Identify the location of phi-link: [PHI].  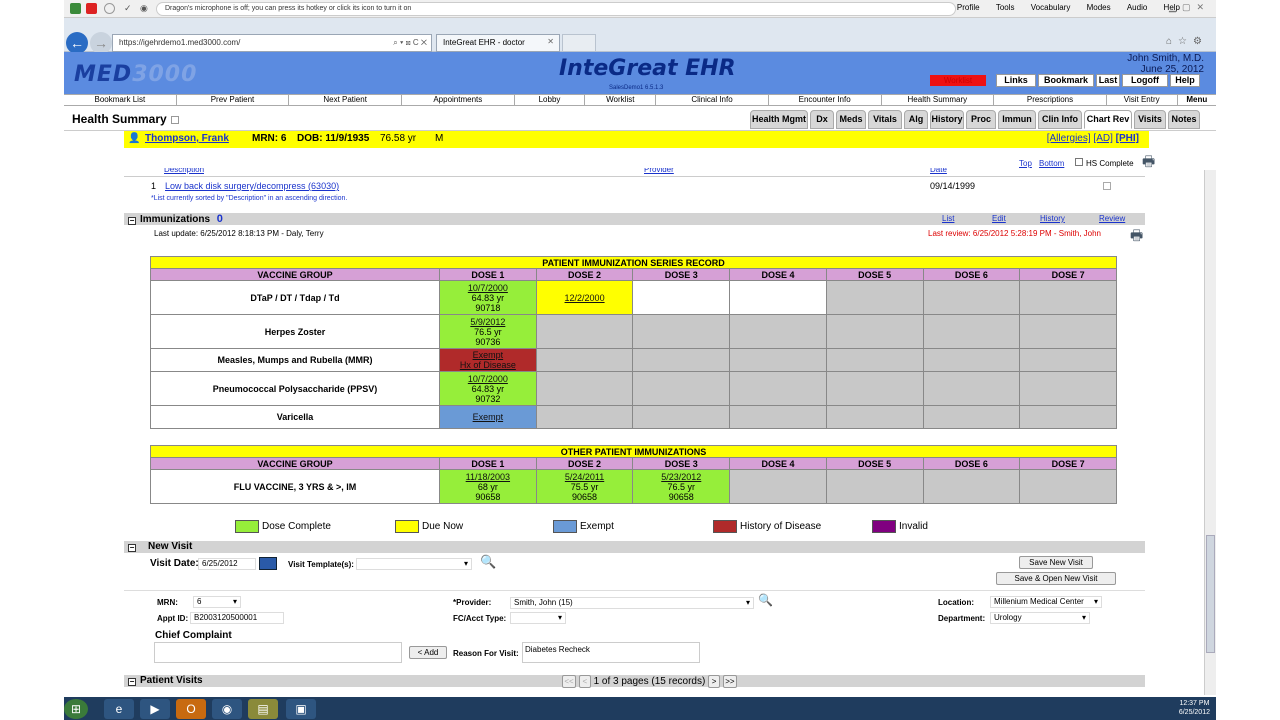
(1127, 138).